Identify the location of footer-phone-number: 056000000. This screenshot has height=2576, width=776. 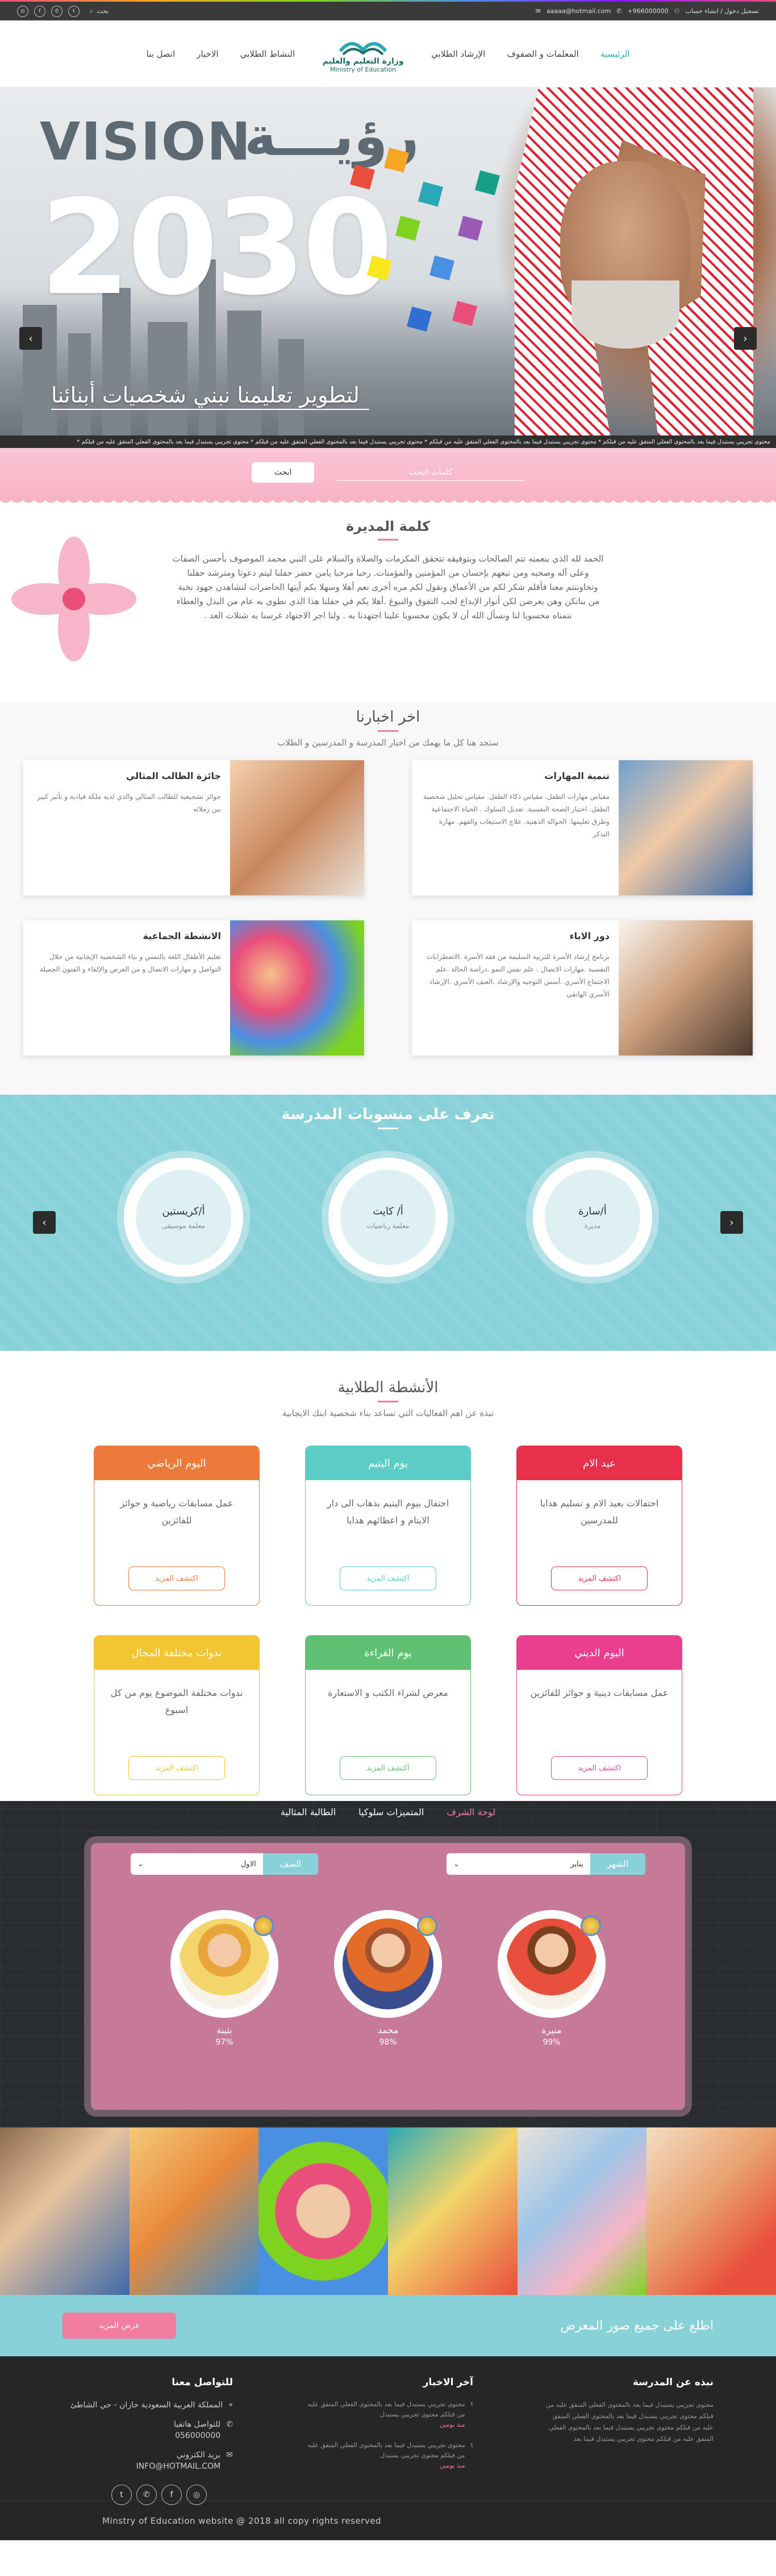
(197, 2435).